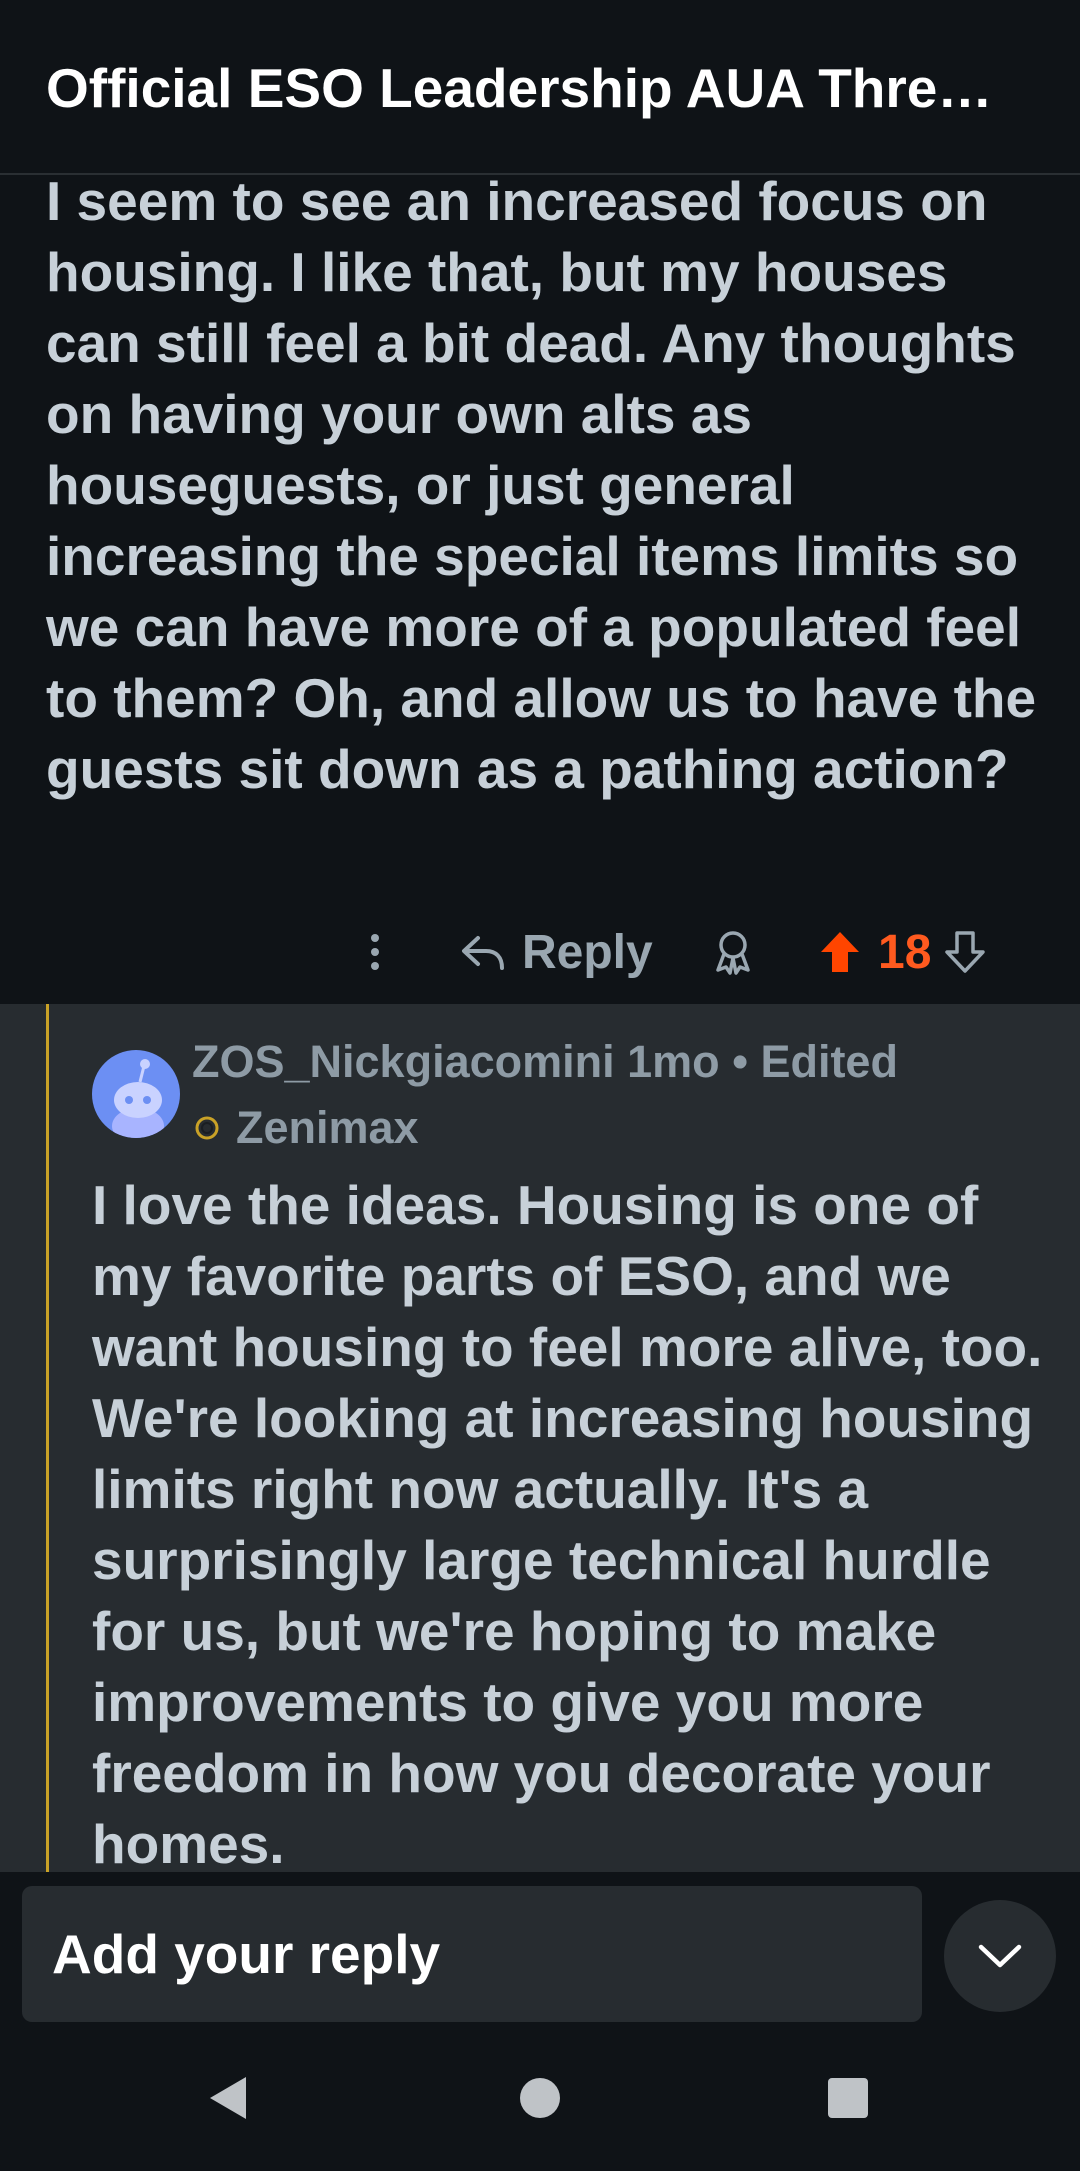 This screenshot has width=1080, height=2171. I want to click on reply-arrow-icon, so click(483, 953).